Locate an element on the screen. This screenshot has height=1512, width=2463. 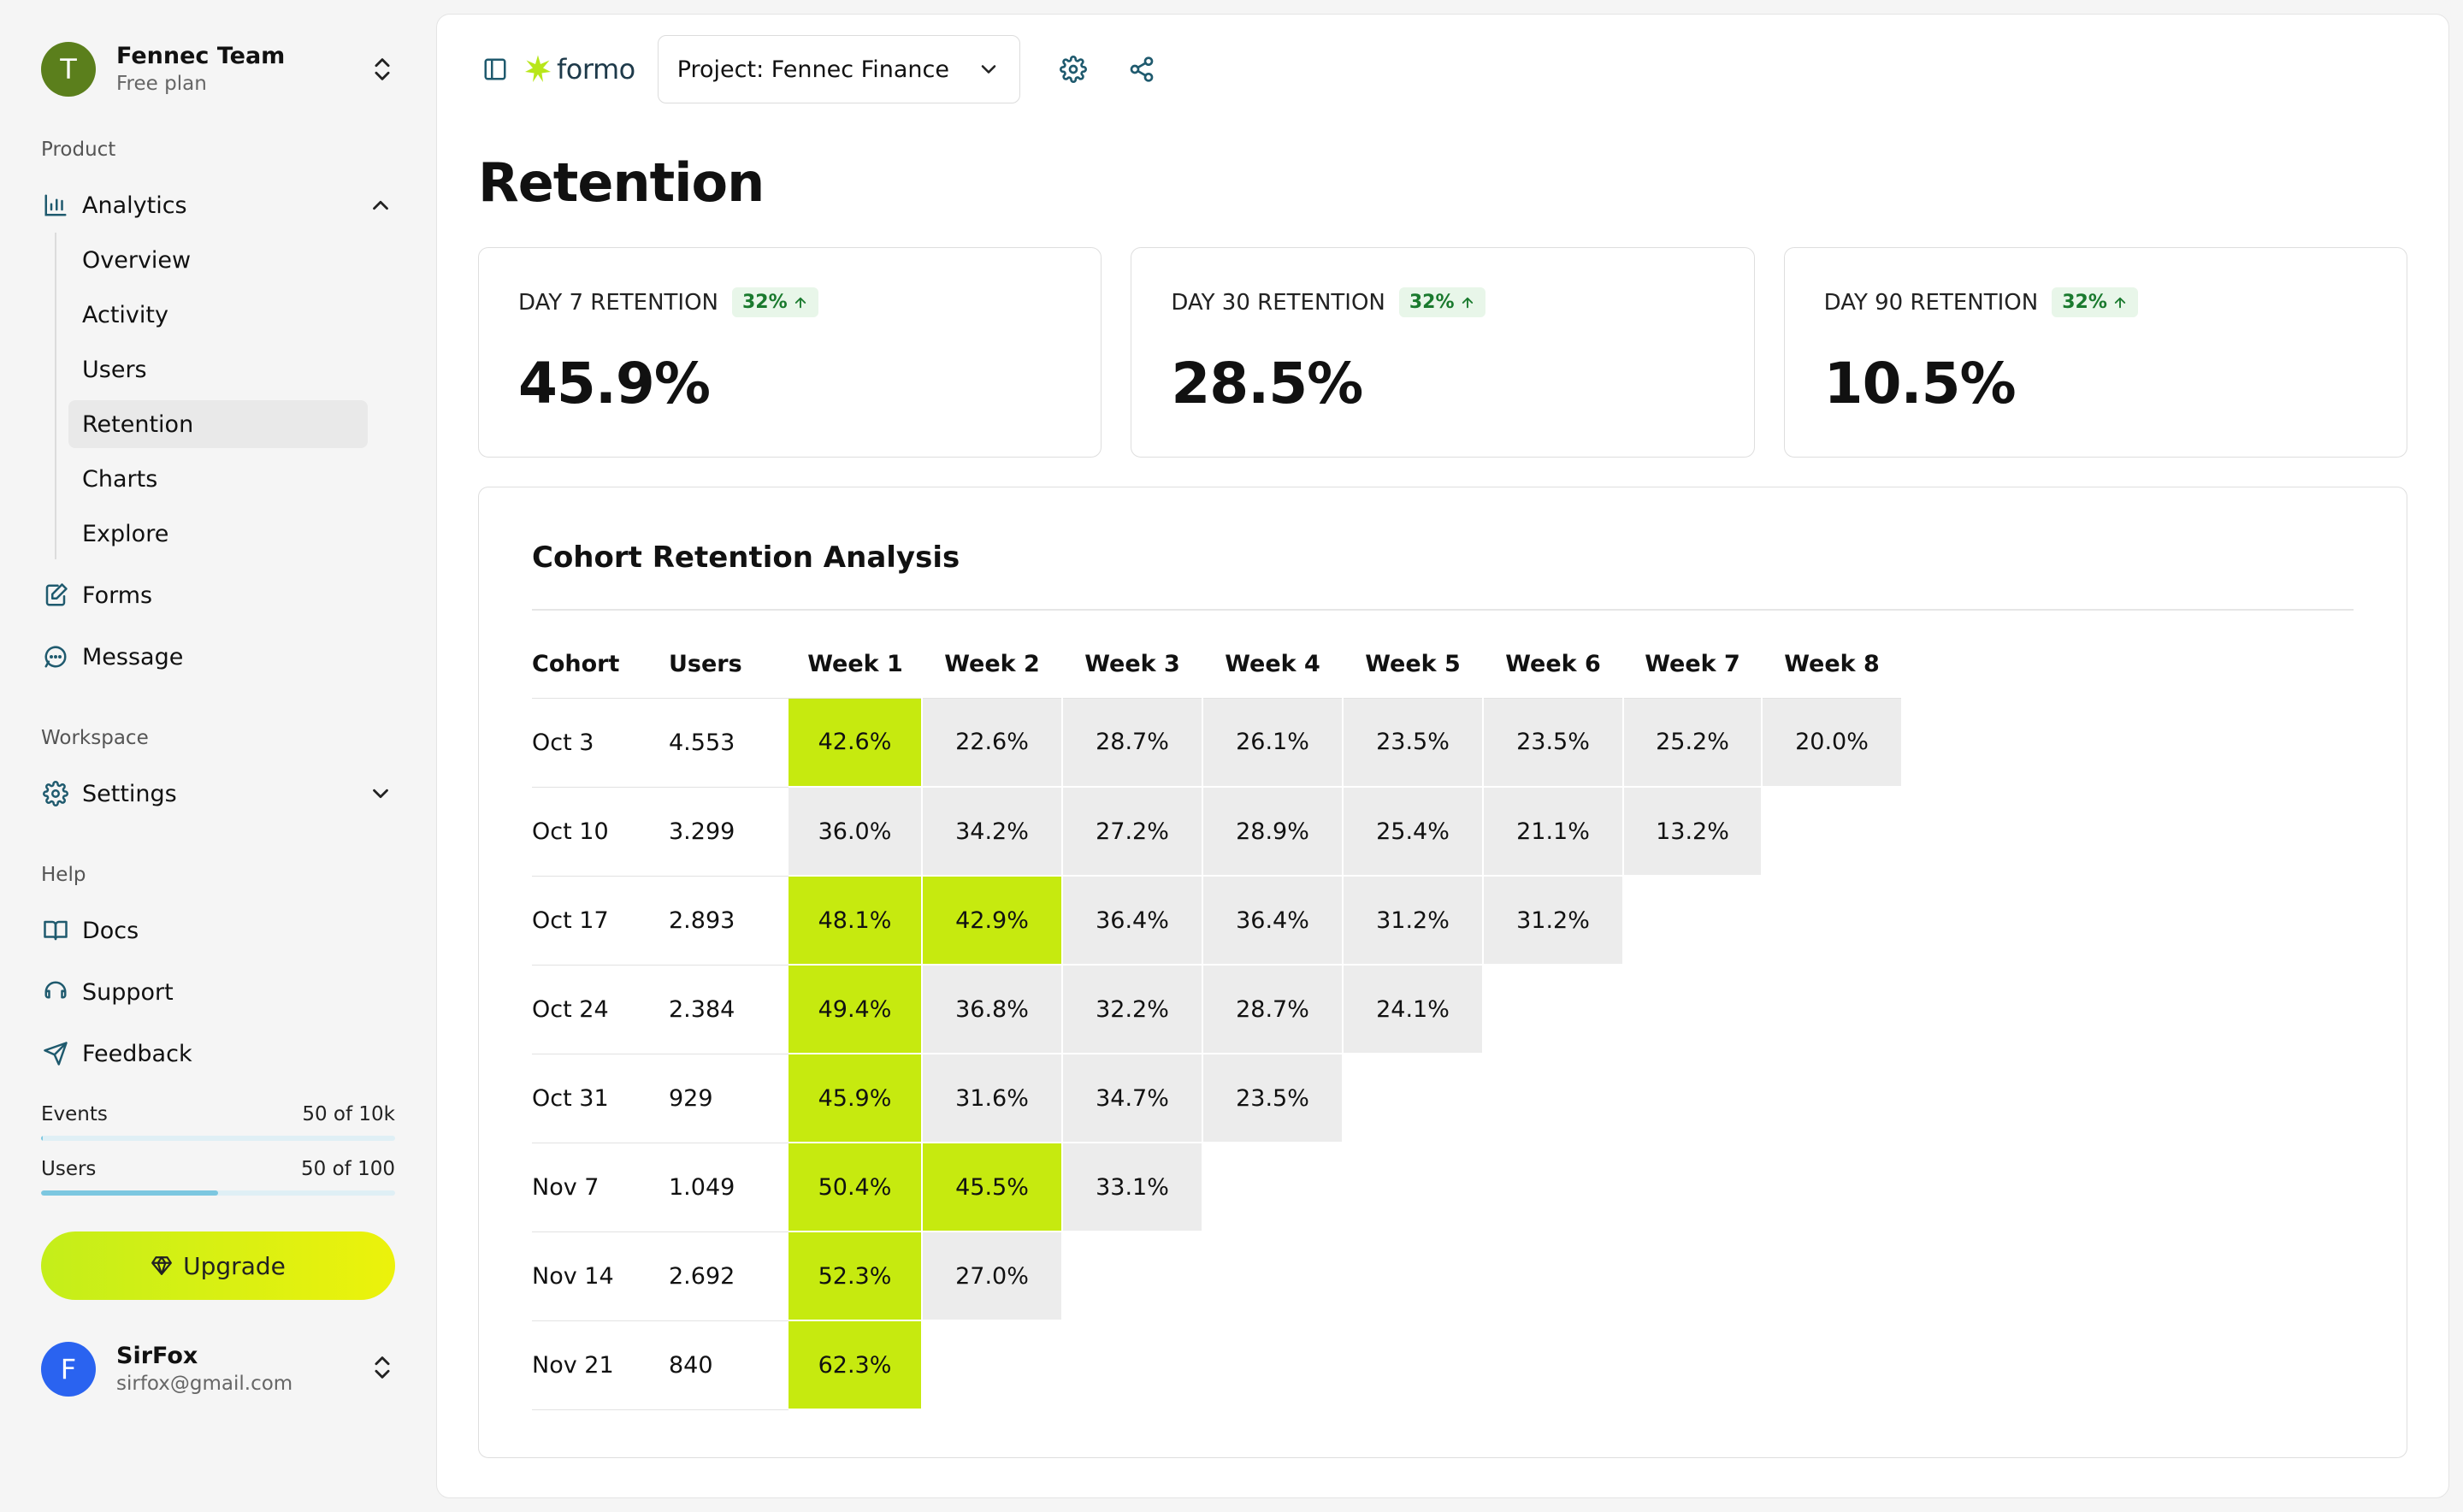
nav-settings: Settings is located at coordinates (219, 794).